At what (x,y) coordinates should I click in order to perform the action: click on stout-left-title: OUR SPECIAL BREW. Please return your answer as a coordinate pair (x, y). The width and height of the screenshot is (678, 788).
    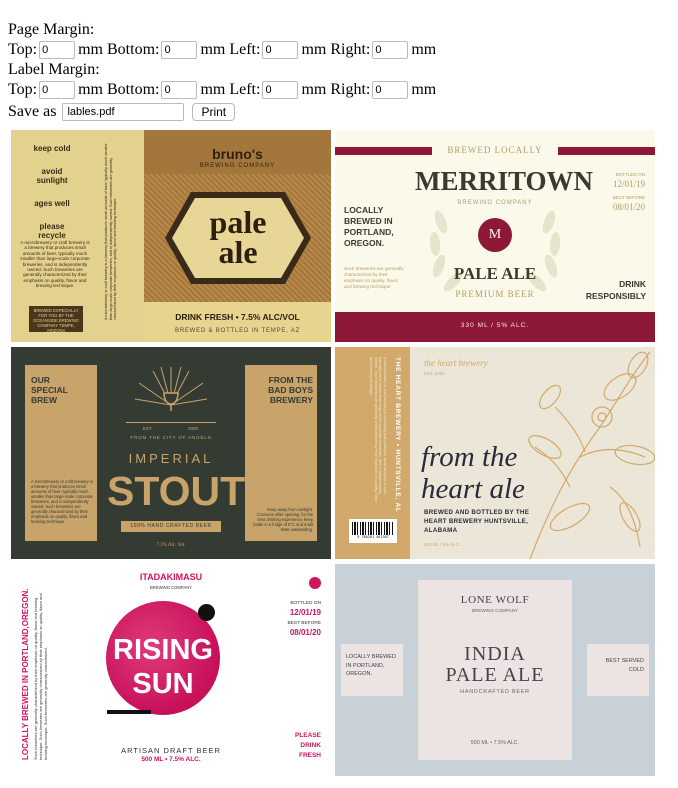
    Looking at the image, I should click on (49, 390).